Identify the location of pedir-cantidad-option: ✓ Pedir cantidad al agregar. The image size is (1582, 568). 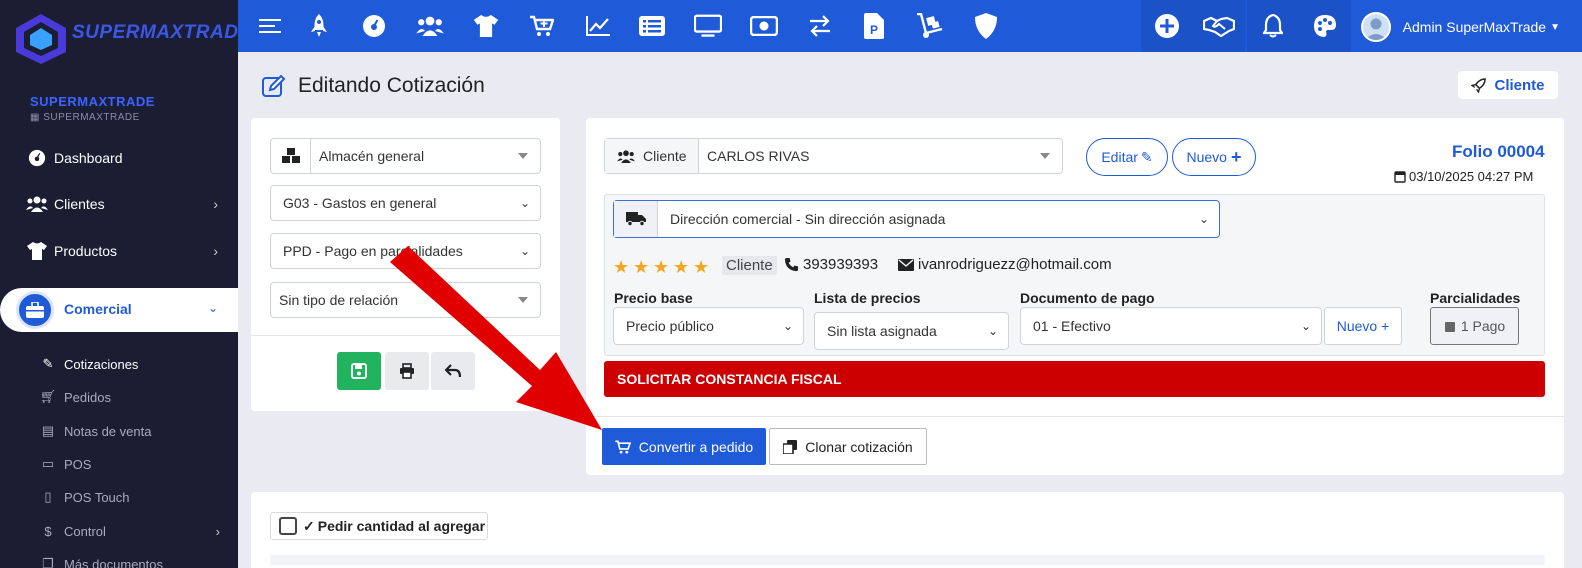
(379, 526).